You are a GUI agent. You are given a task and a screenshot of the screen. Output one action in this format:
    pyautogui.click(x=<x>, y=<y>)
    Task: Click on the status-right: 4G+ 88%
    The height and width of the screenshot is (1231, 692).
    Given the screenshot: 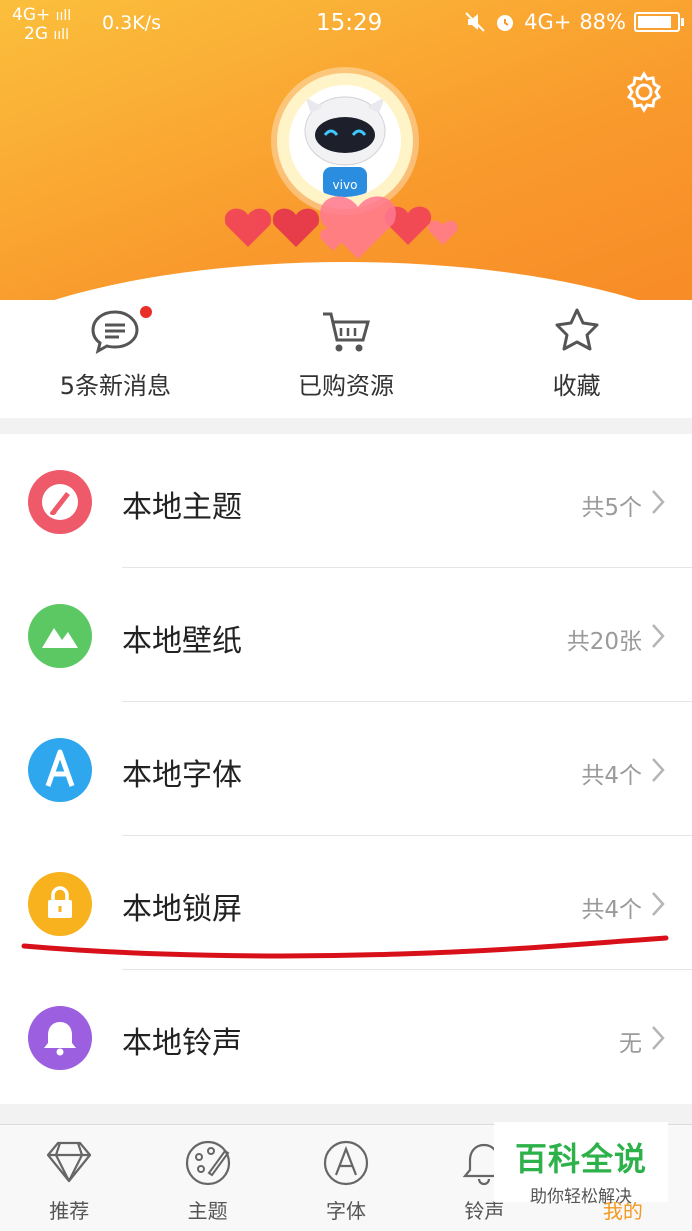 What is the action you would take?
    pyautogui.click(x=574, y=22)
    